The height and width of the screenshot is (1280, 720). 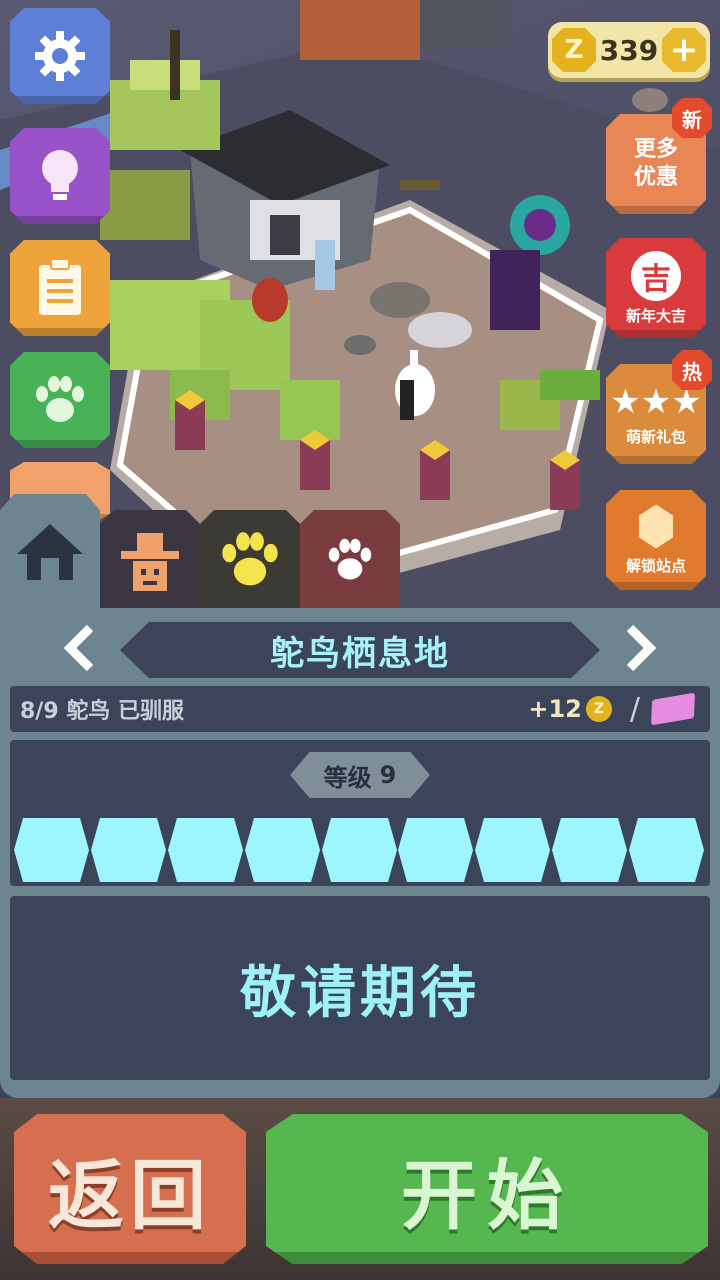 I want to click on level-progress-bar, so click(x=360, y=850).